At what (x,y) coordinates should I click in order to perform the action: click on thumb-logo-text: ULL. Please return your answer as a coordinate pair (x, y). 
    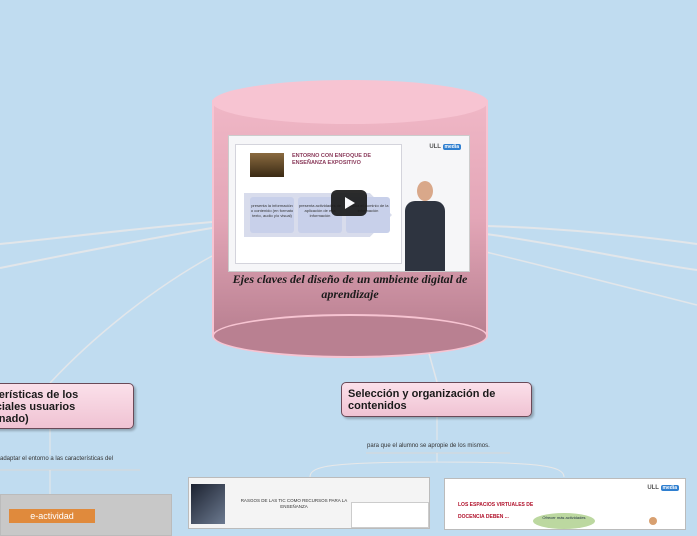
    Looking at the image, I should click on (653, 488).